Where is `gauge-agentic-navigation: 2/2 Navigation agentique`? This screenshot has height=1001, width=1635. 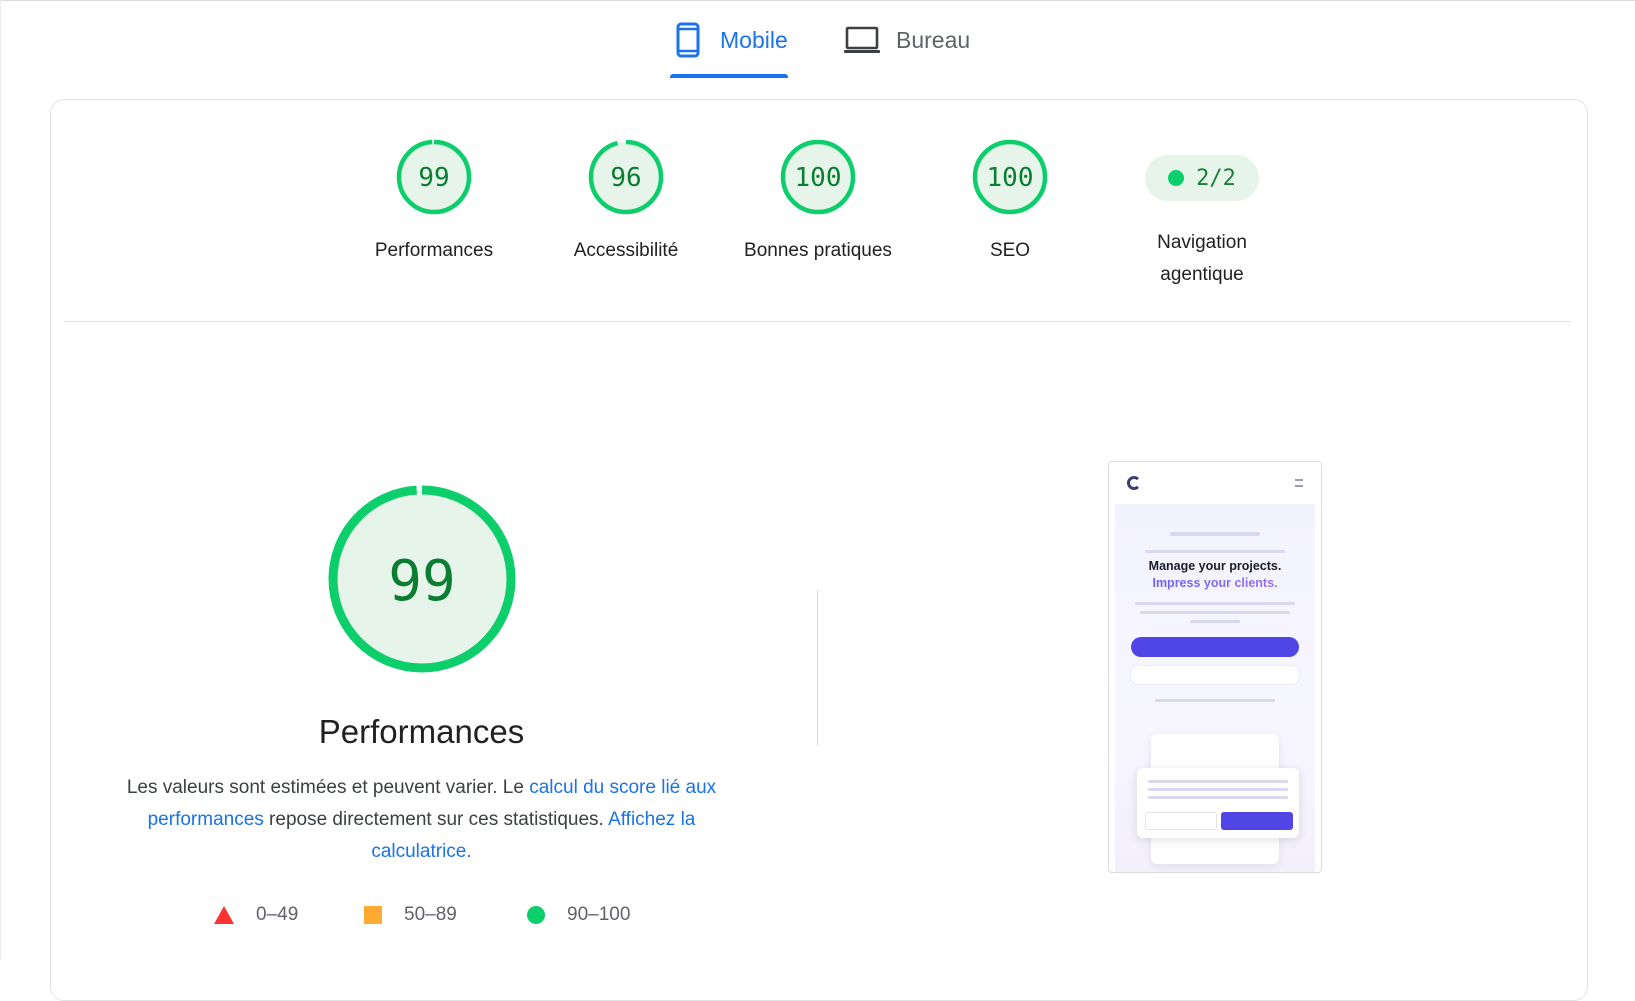 gauge-agentic-navigation: 2/2 Navigation agentique is located at coordinates (1202, 214).